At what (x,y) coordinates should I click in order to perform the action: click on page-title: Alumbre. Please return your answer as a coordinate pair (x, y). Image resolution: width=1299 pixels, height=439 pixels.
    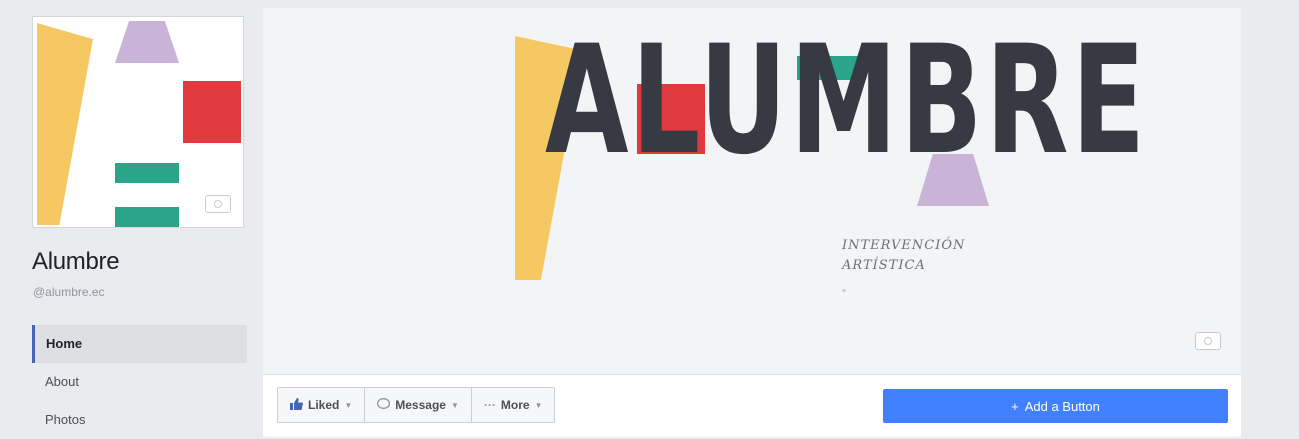
    Looking at the image, I should click on (76, 261).